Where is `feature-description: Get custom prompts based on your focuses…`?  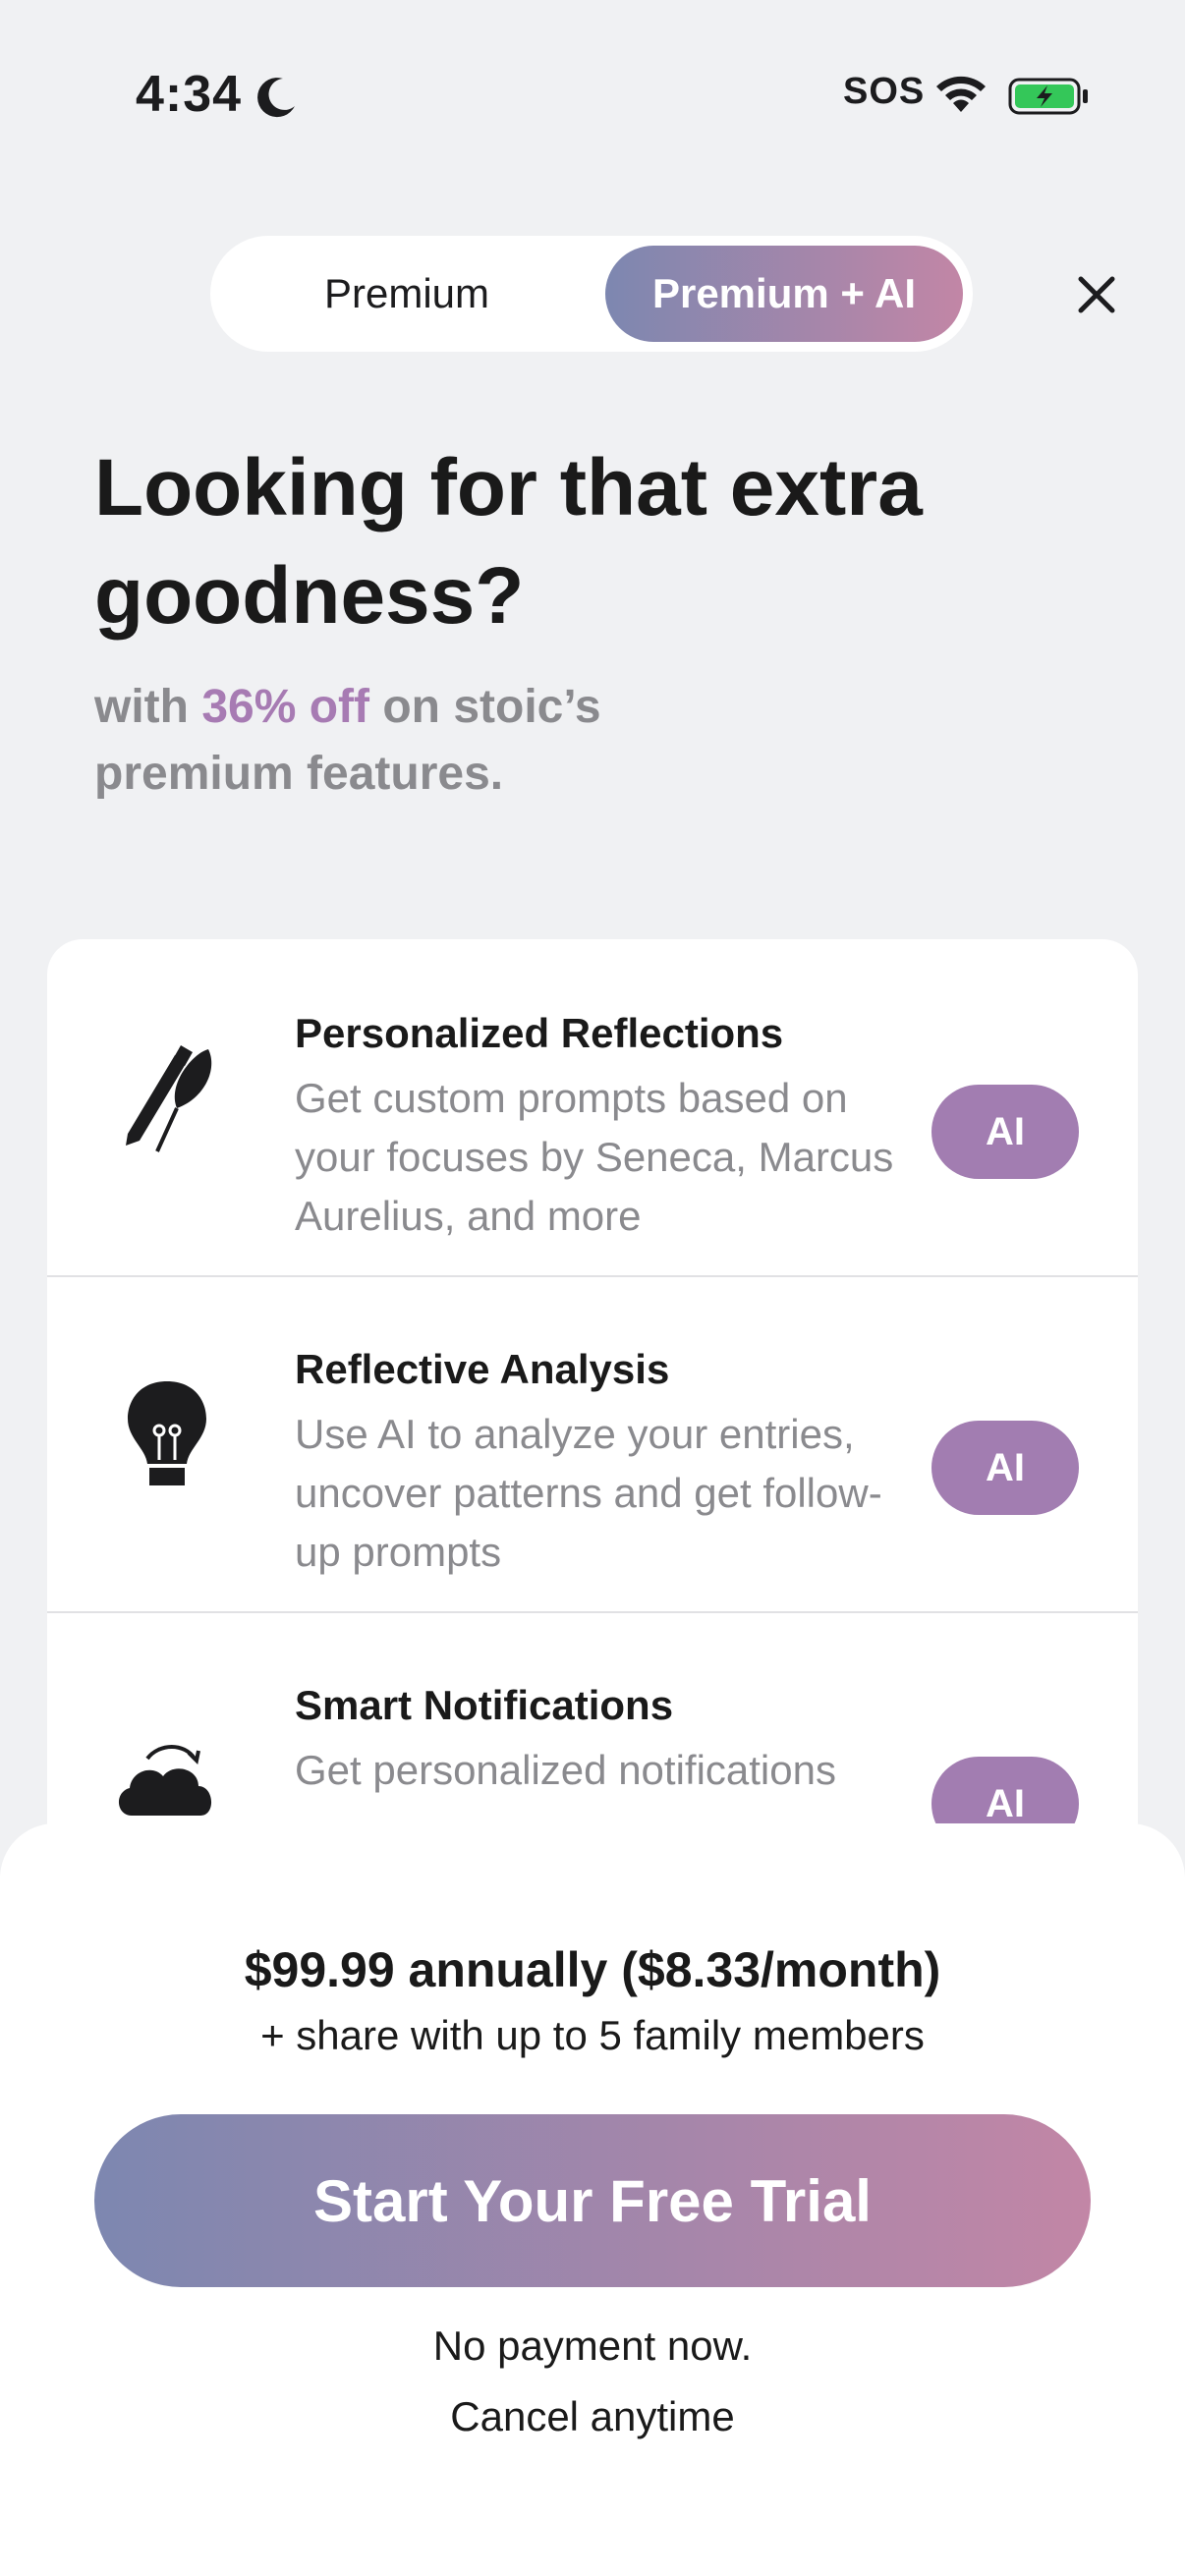 feature-description: Get custom prompts based on your focuses… is located at coordinates (594, 1157).